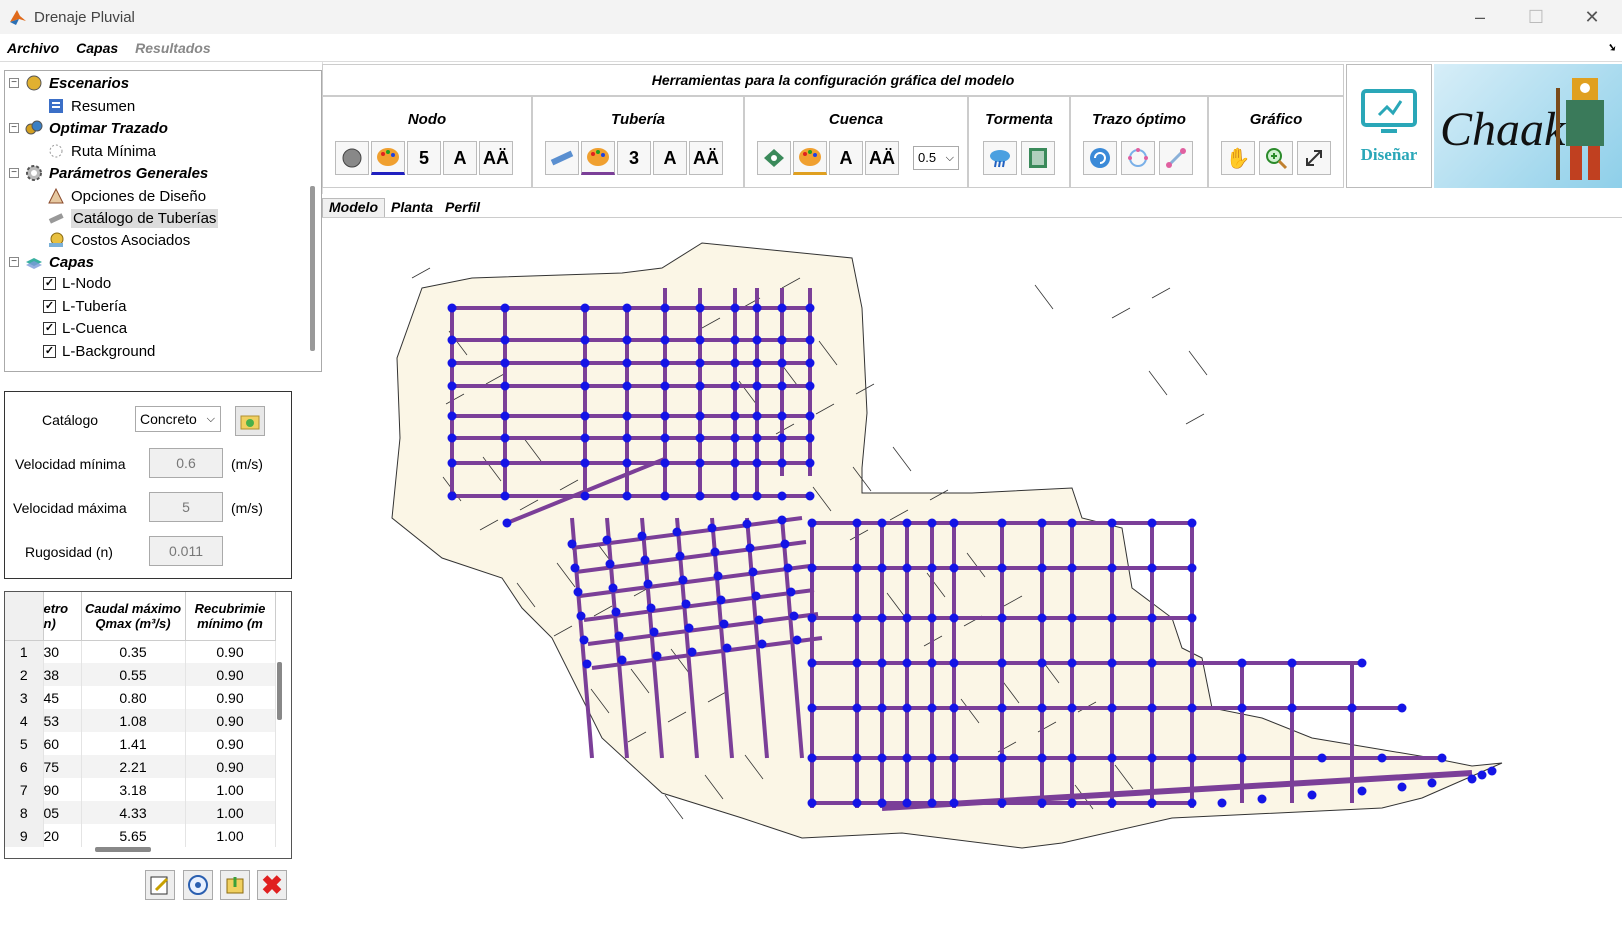  I want to click on table-cell: 1.41, so click(133, 743).